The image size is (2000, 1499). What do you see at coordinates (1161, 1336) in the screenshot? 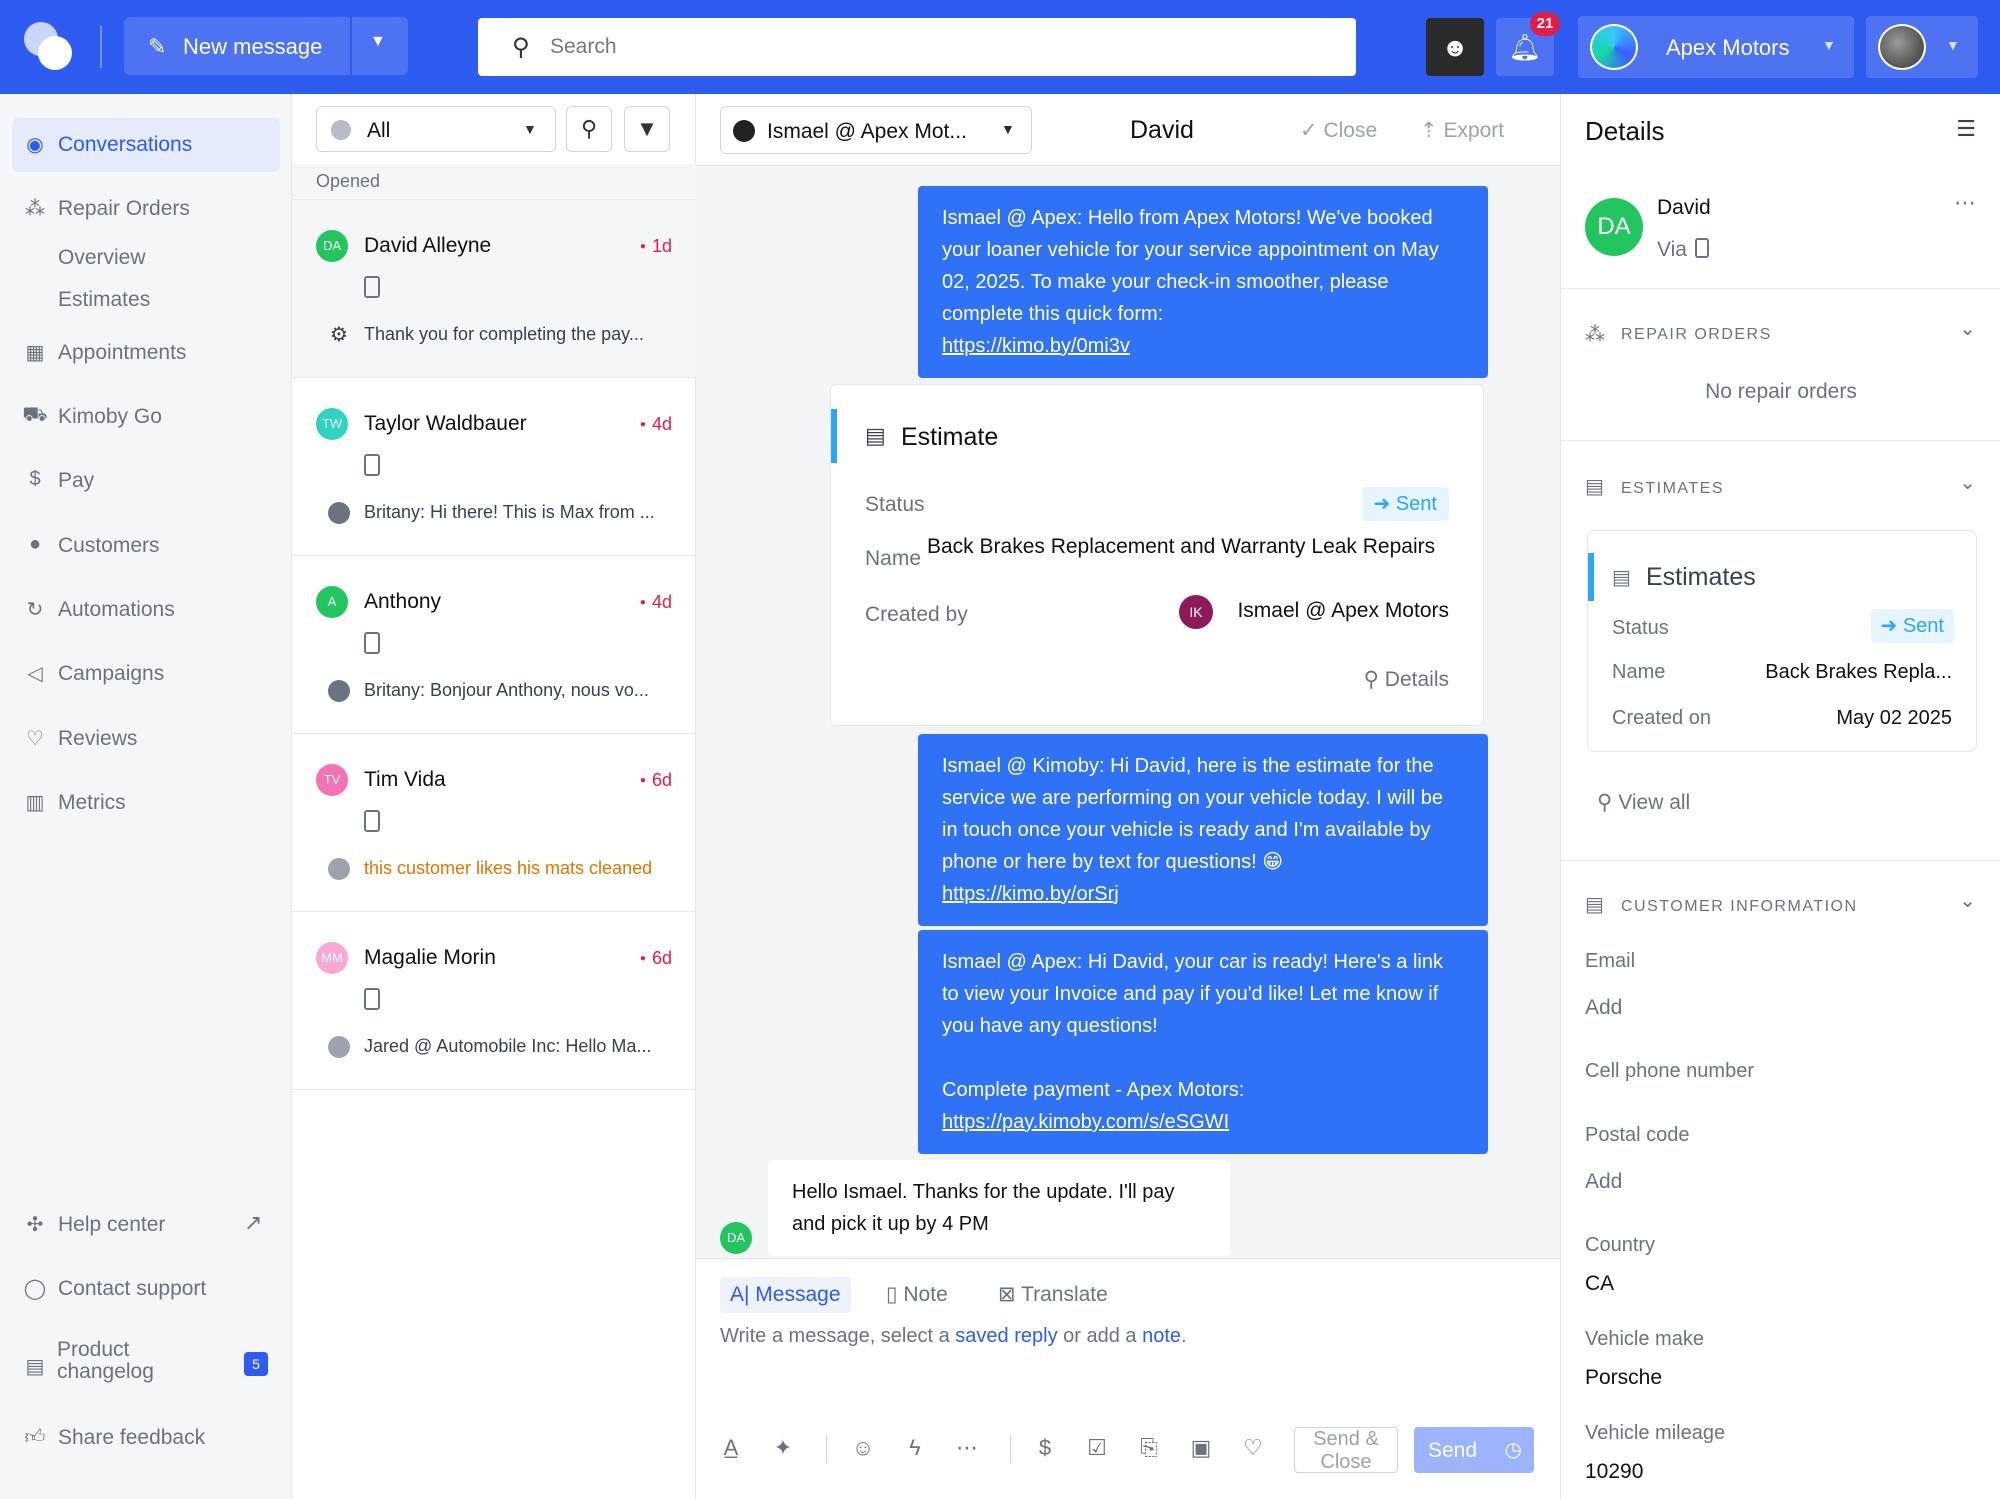
I see `note-link: note` at bounding box center [1161, 1336].